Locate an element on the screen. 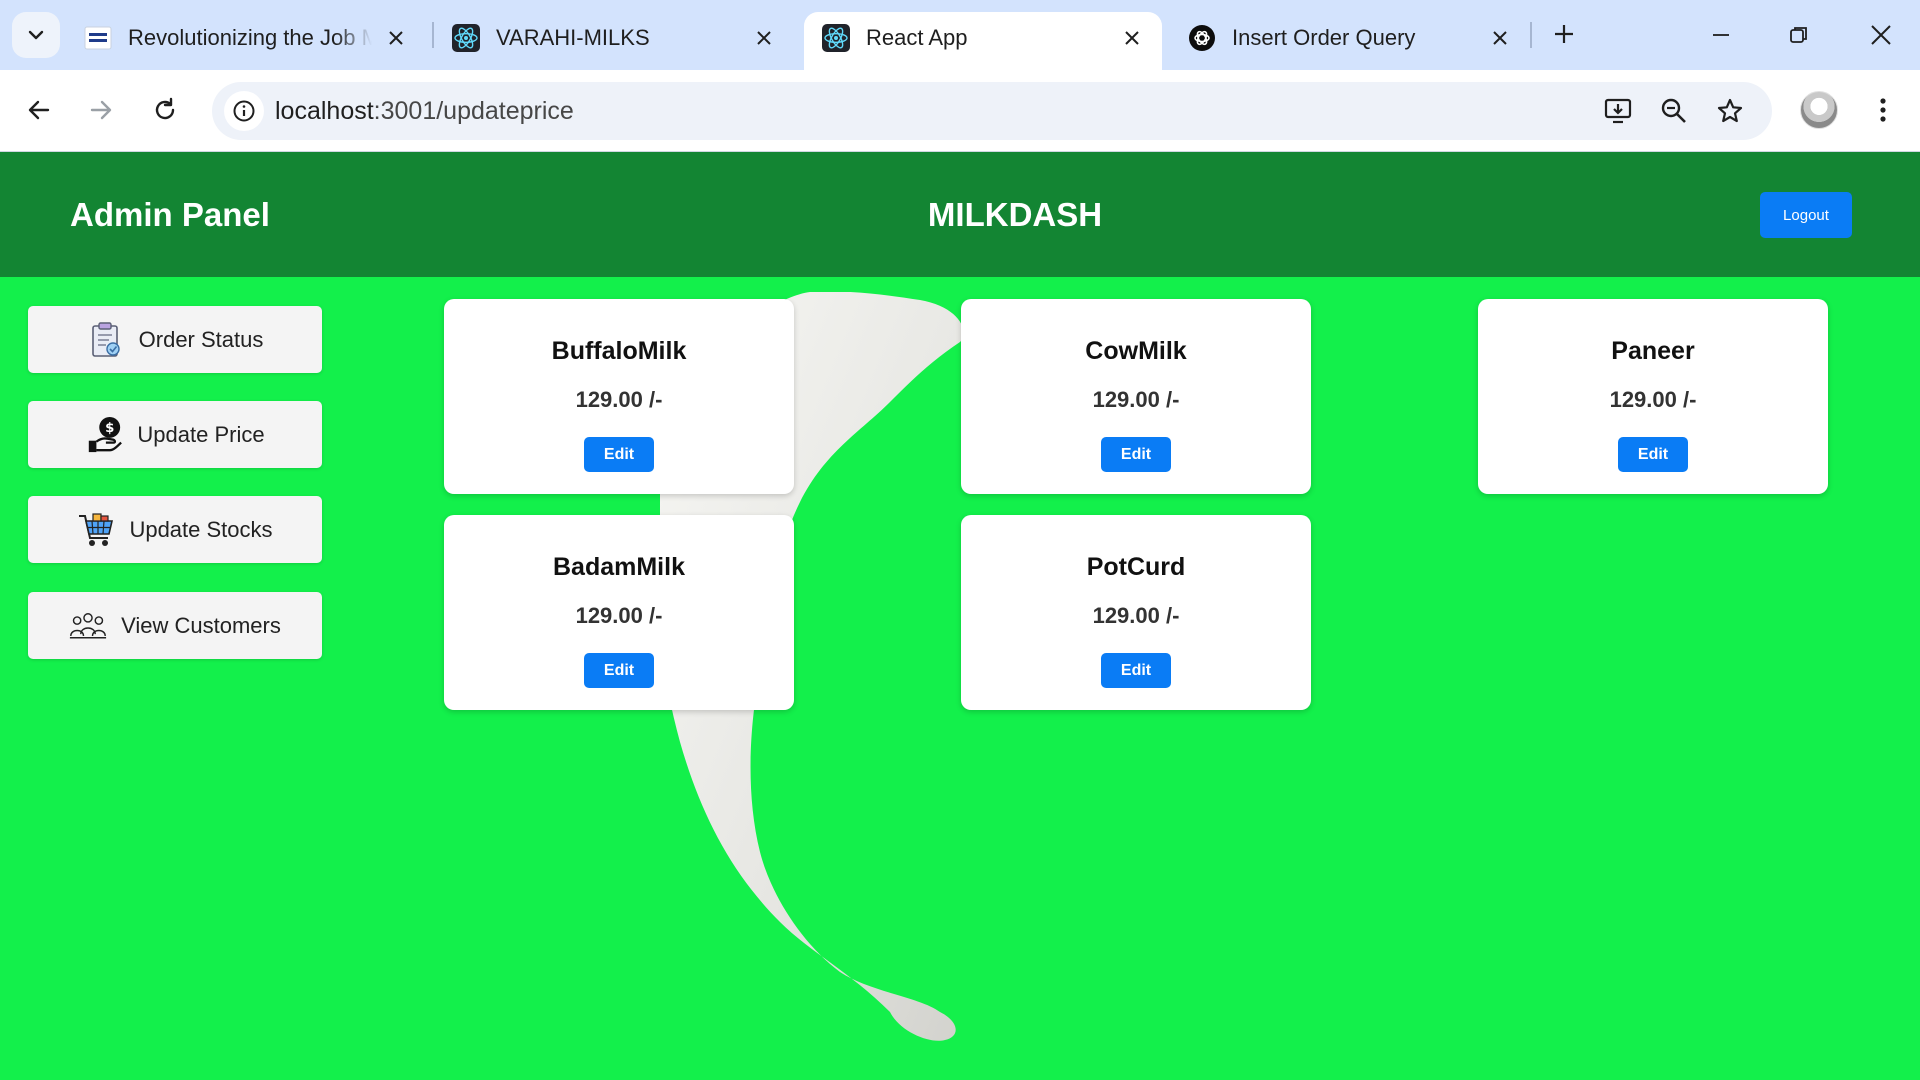 Image resolution: width=1920 pixels, height=1080 pixels. tab-revolutionizing: Revolutionizing the Job M is located at coordinates (246, 41).